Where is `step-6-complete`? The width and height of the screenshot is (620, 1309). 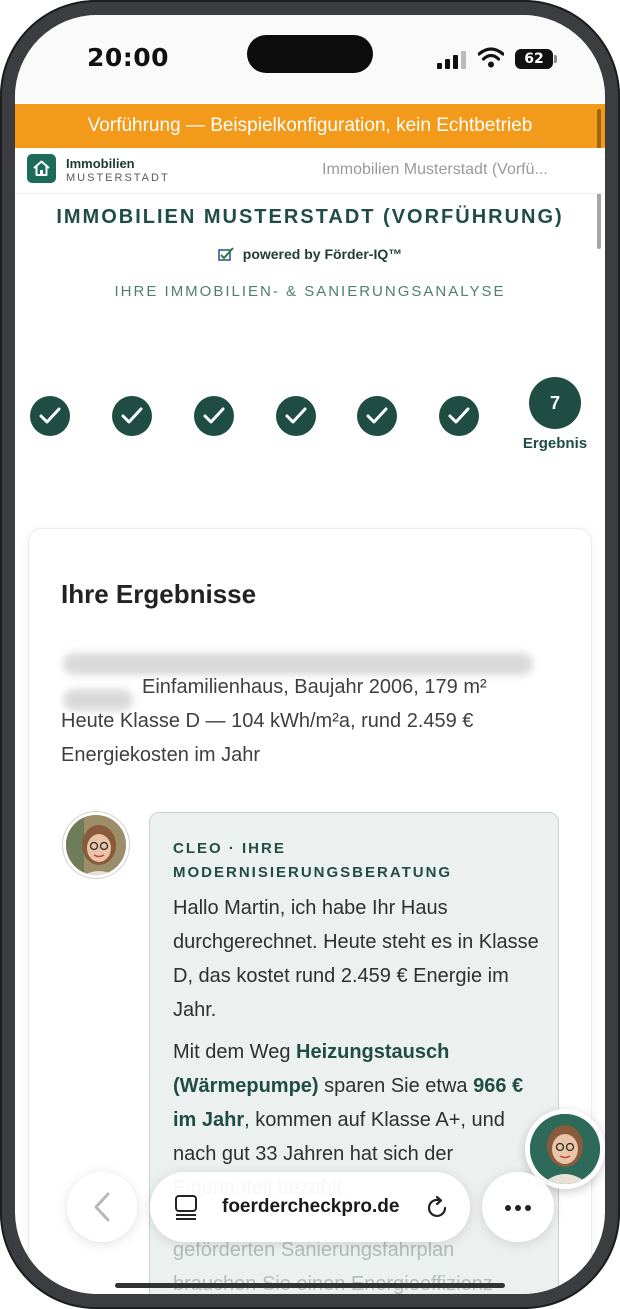 step-6-complete is located at coordinates (459, 416).